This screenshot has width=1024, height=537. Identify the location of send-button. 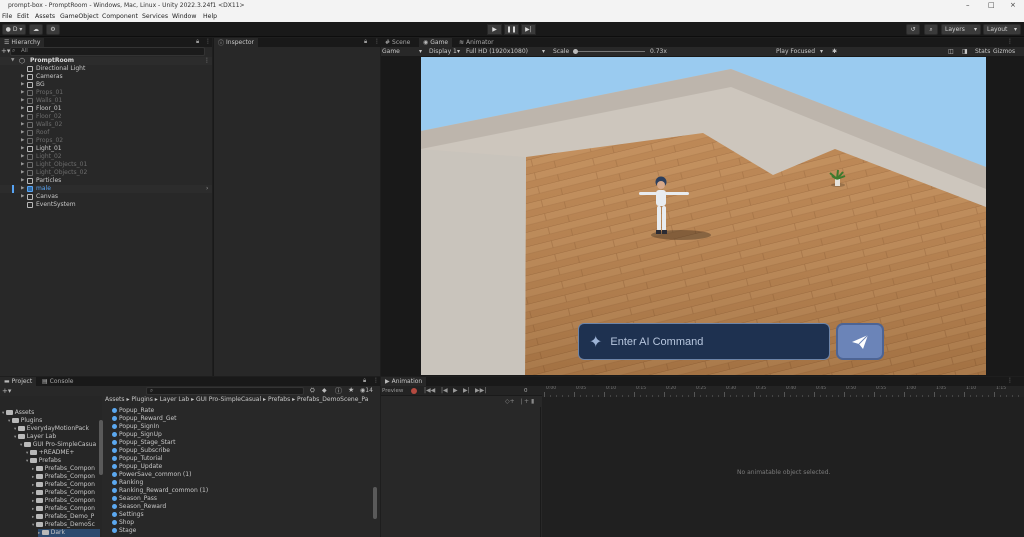
(860, 341).